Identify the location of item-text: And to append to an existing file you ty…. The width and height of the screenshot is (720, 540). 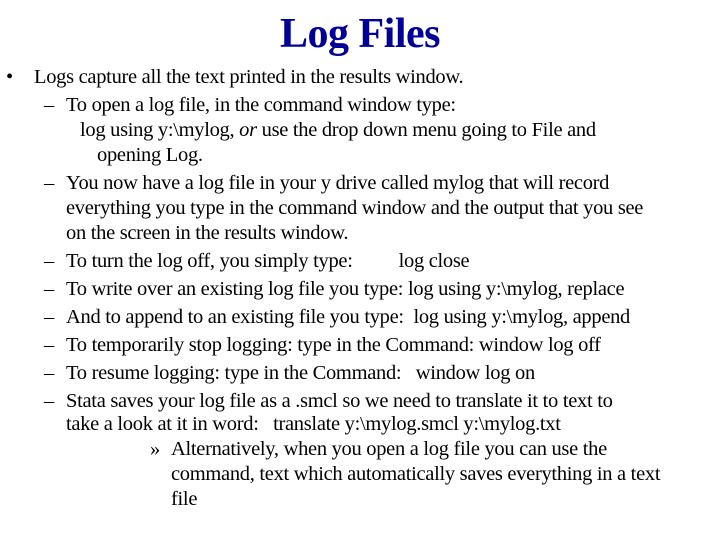
(348, 317).